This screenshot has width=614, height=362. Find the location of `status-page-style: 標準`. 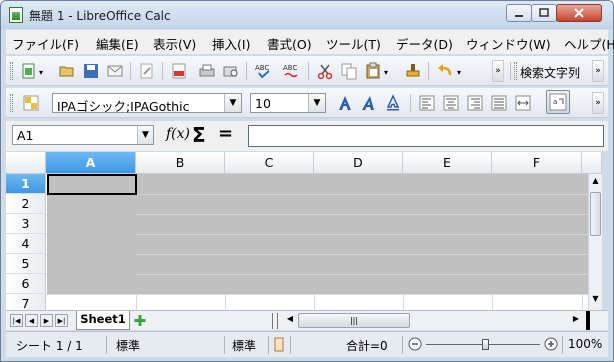

status-page-style: 標準 is located at coordinates (128, 345).